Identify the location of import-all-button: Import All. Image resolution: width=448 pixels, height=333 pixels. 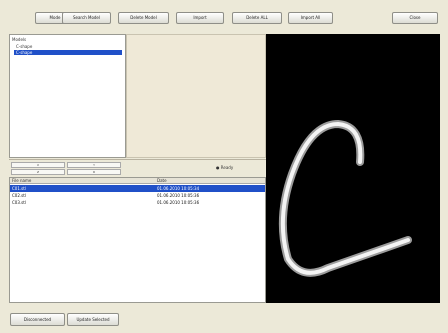
(310, 18).